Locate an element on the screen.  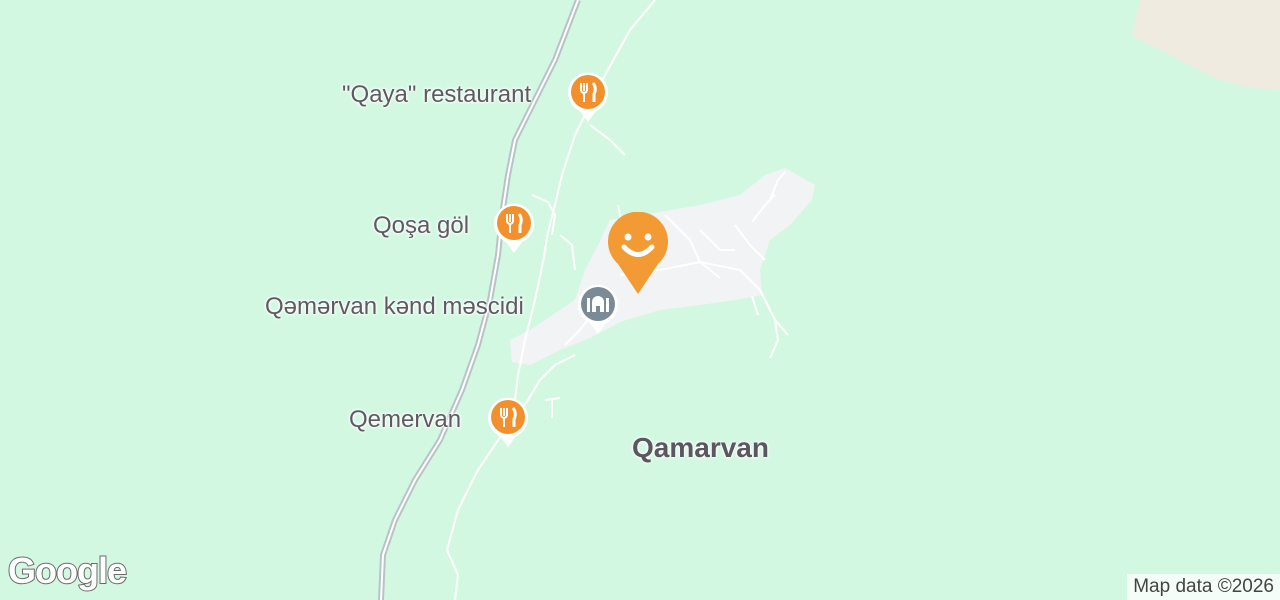
poi-label-qemervan-kend-mescidi: Qəmərvan kənd məscidi is located at coordinates (394, 307).